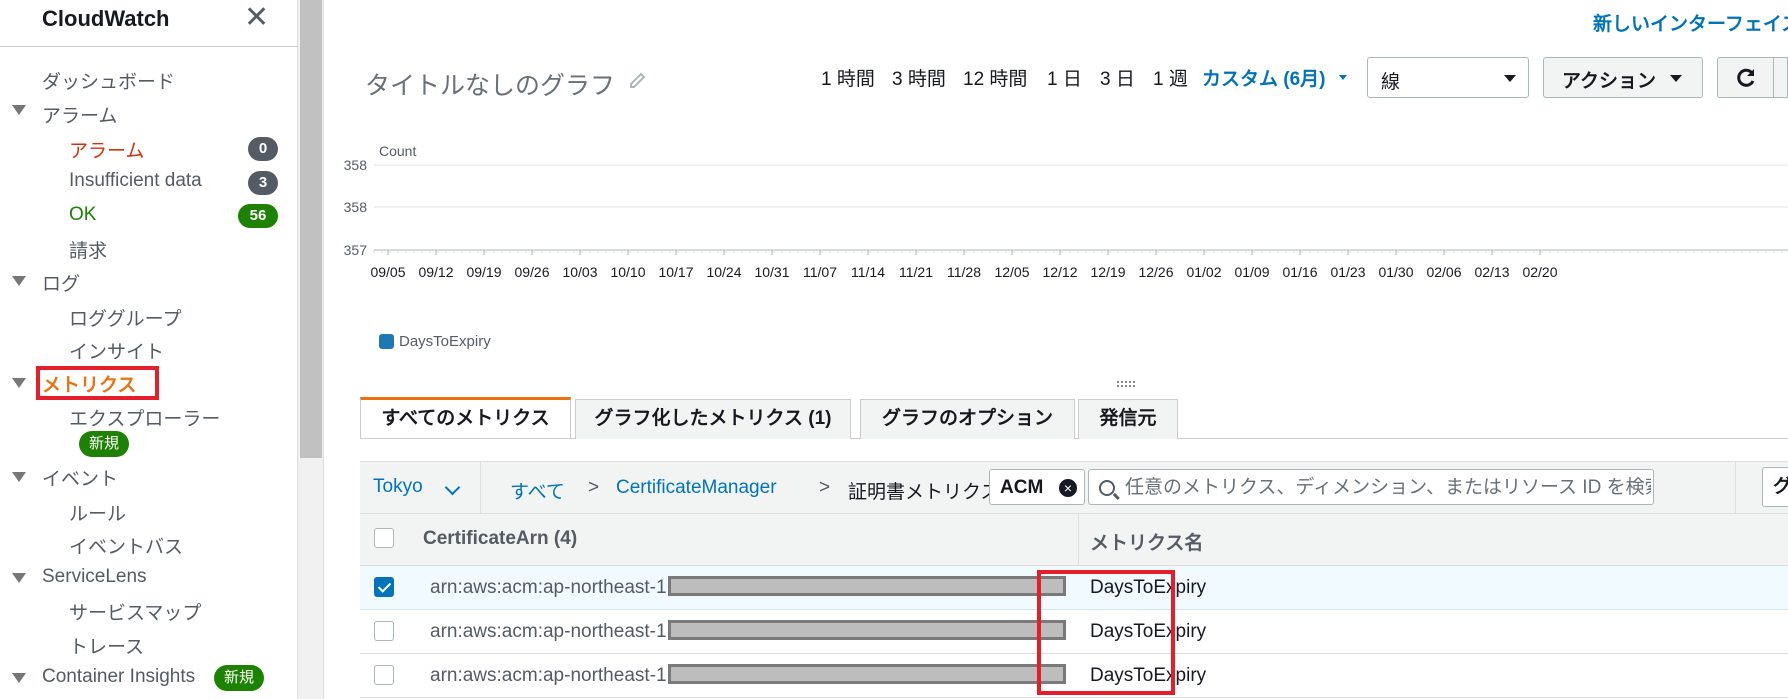 This screenshot has width=1788, height=699. What do you see at coordinates (995, 77) in the screenshot?
I see `time-range-12h: 12 時間` at bounding box center [995, 77].